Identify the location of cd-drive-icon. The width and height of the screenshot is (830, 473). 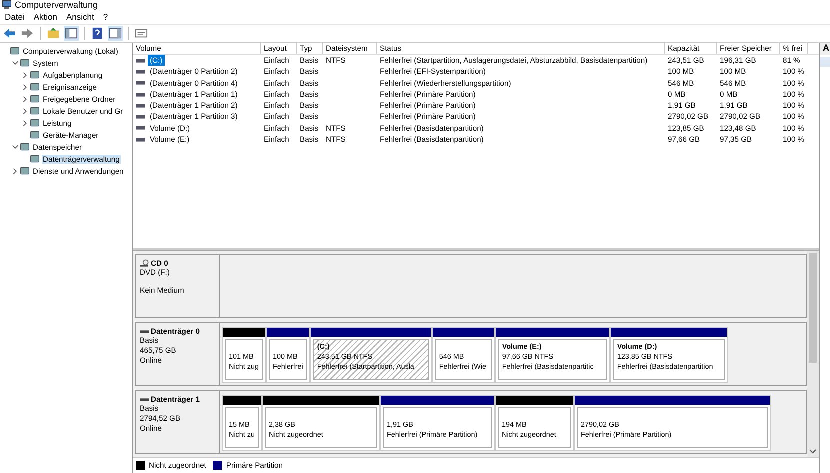
(145, 263).